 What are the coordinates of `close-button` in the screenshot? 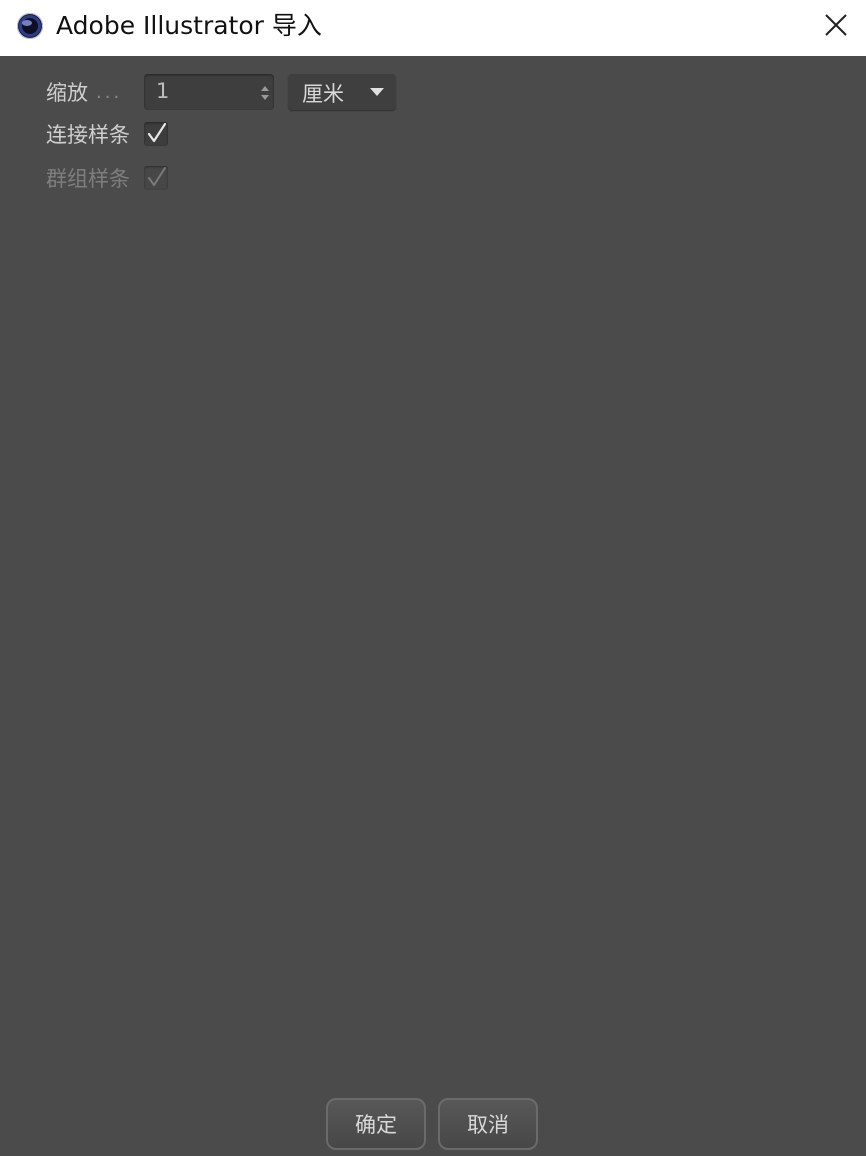 It's located at (836, 25).